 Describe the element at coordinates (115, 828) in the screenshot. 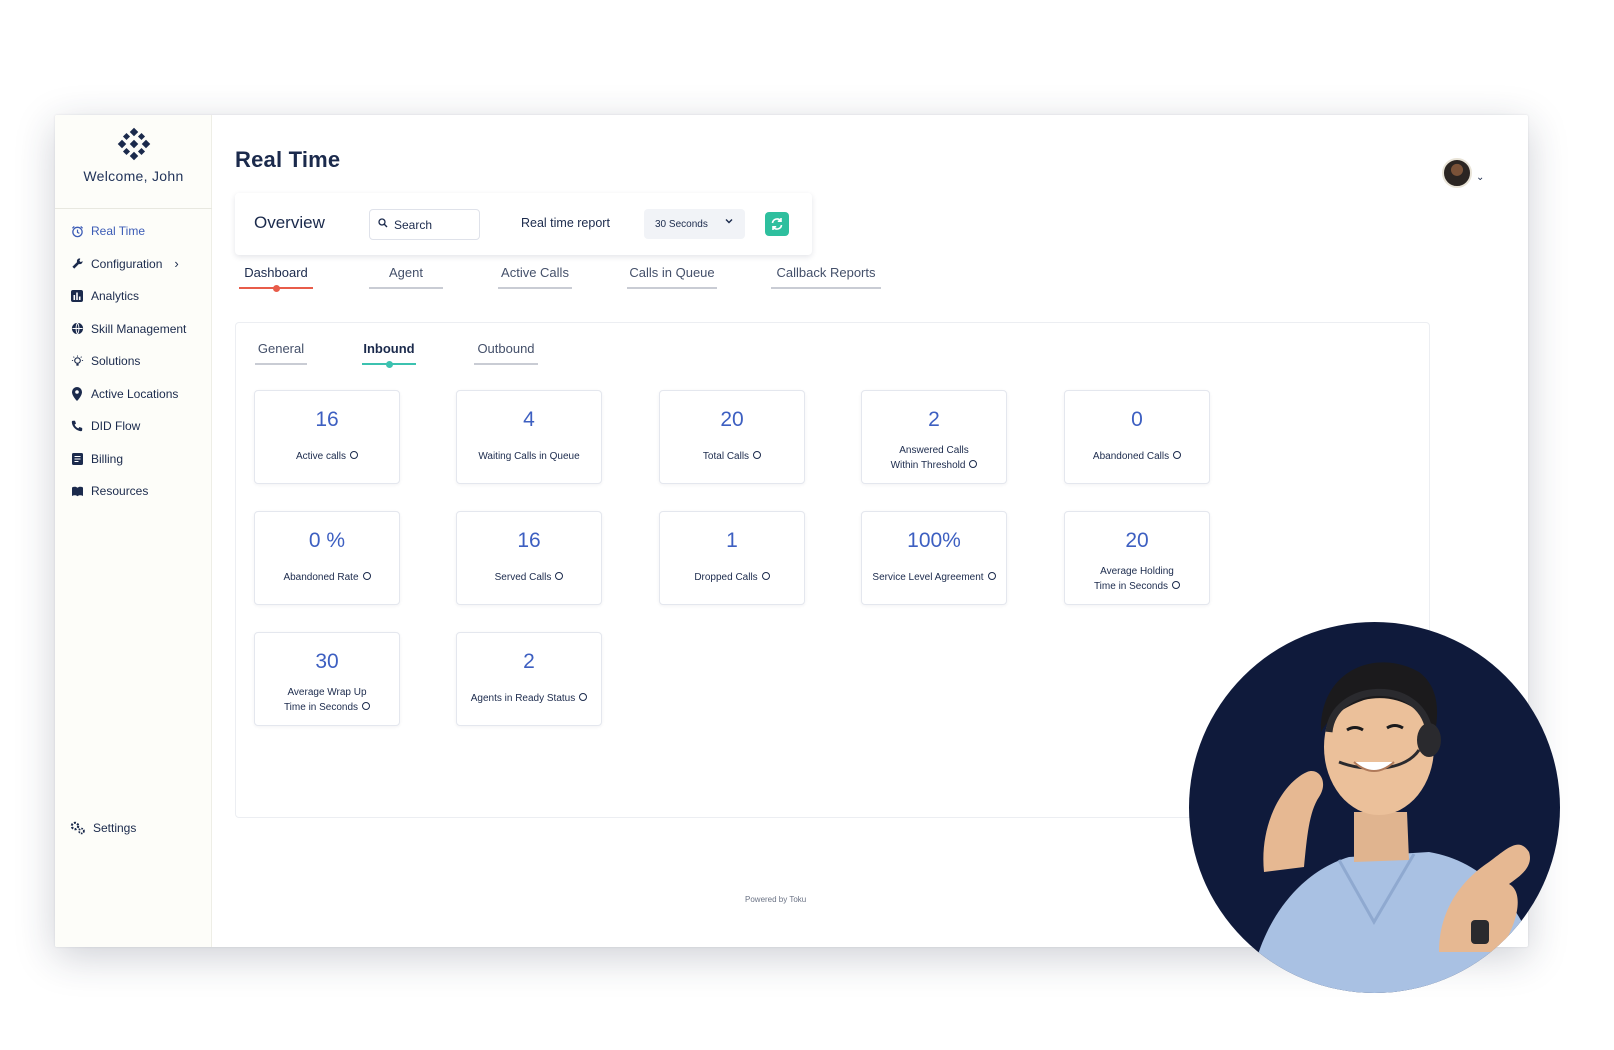

I see `settings-label: Settings` at that location.